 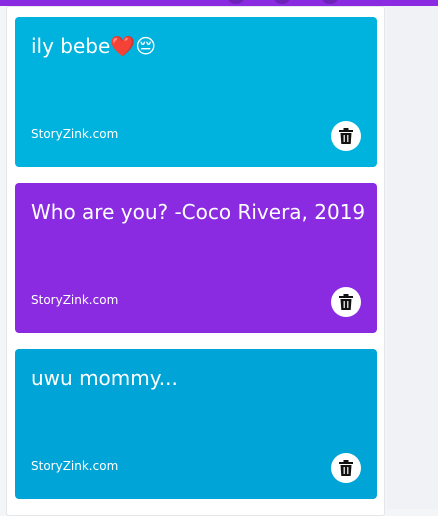 What do you see at coordinates (198, 212) in the screenshot?
I see `quote-text: Who are you? -Coco Rivera, 2019` at bounding box center [198, 212].